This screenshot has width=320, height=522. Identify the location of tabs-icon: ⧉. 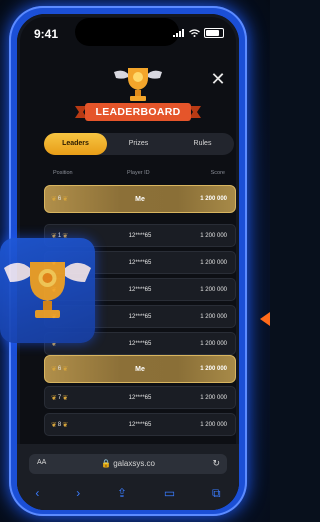
(216, 493).